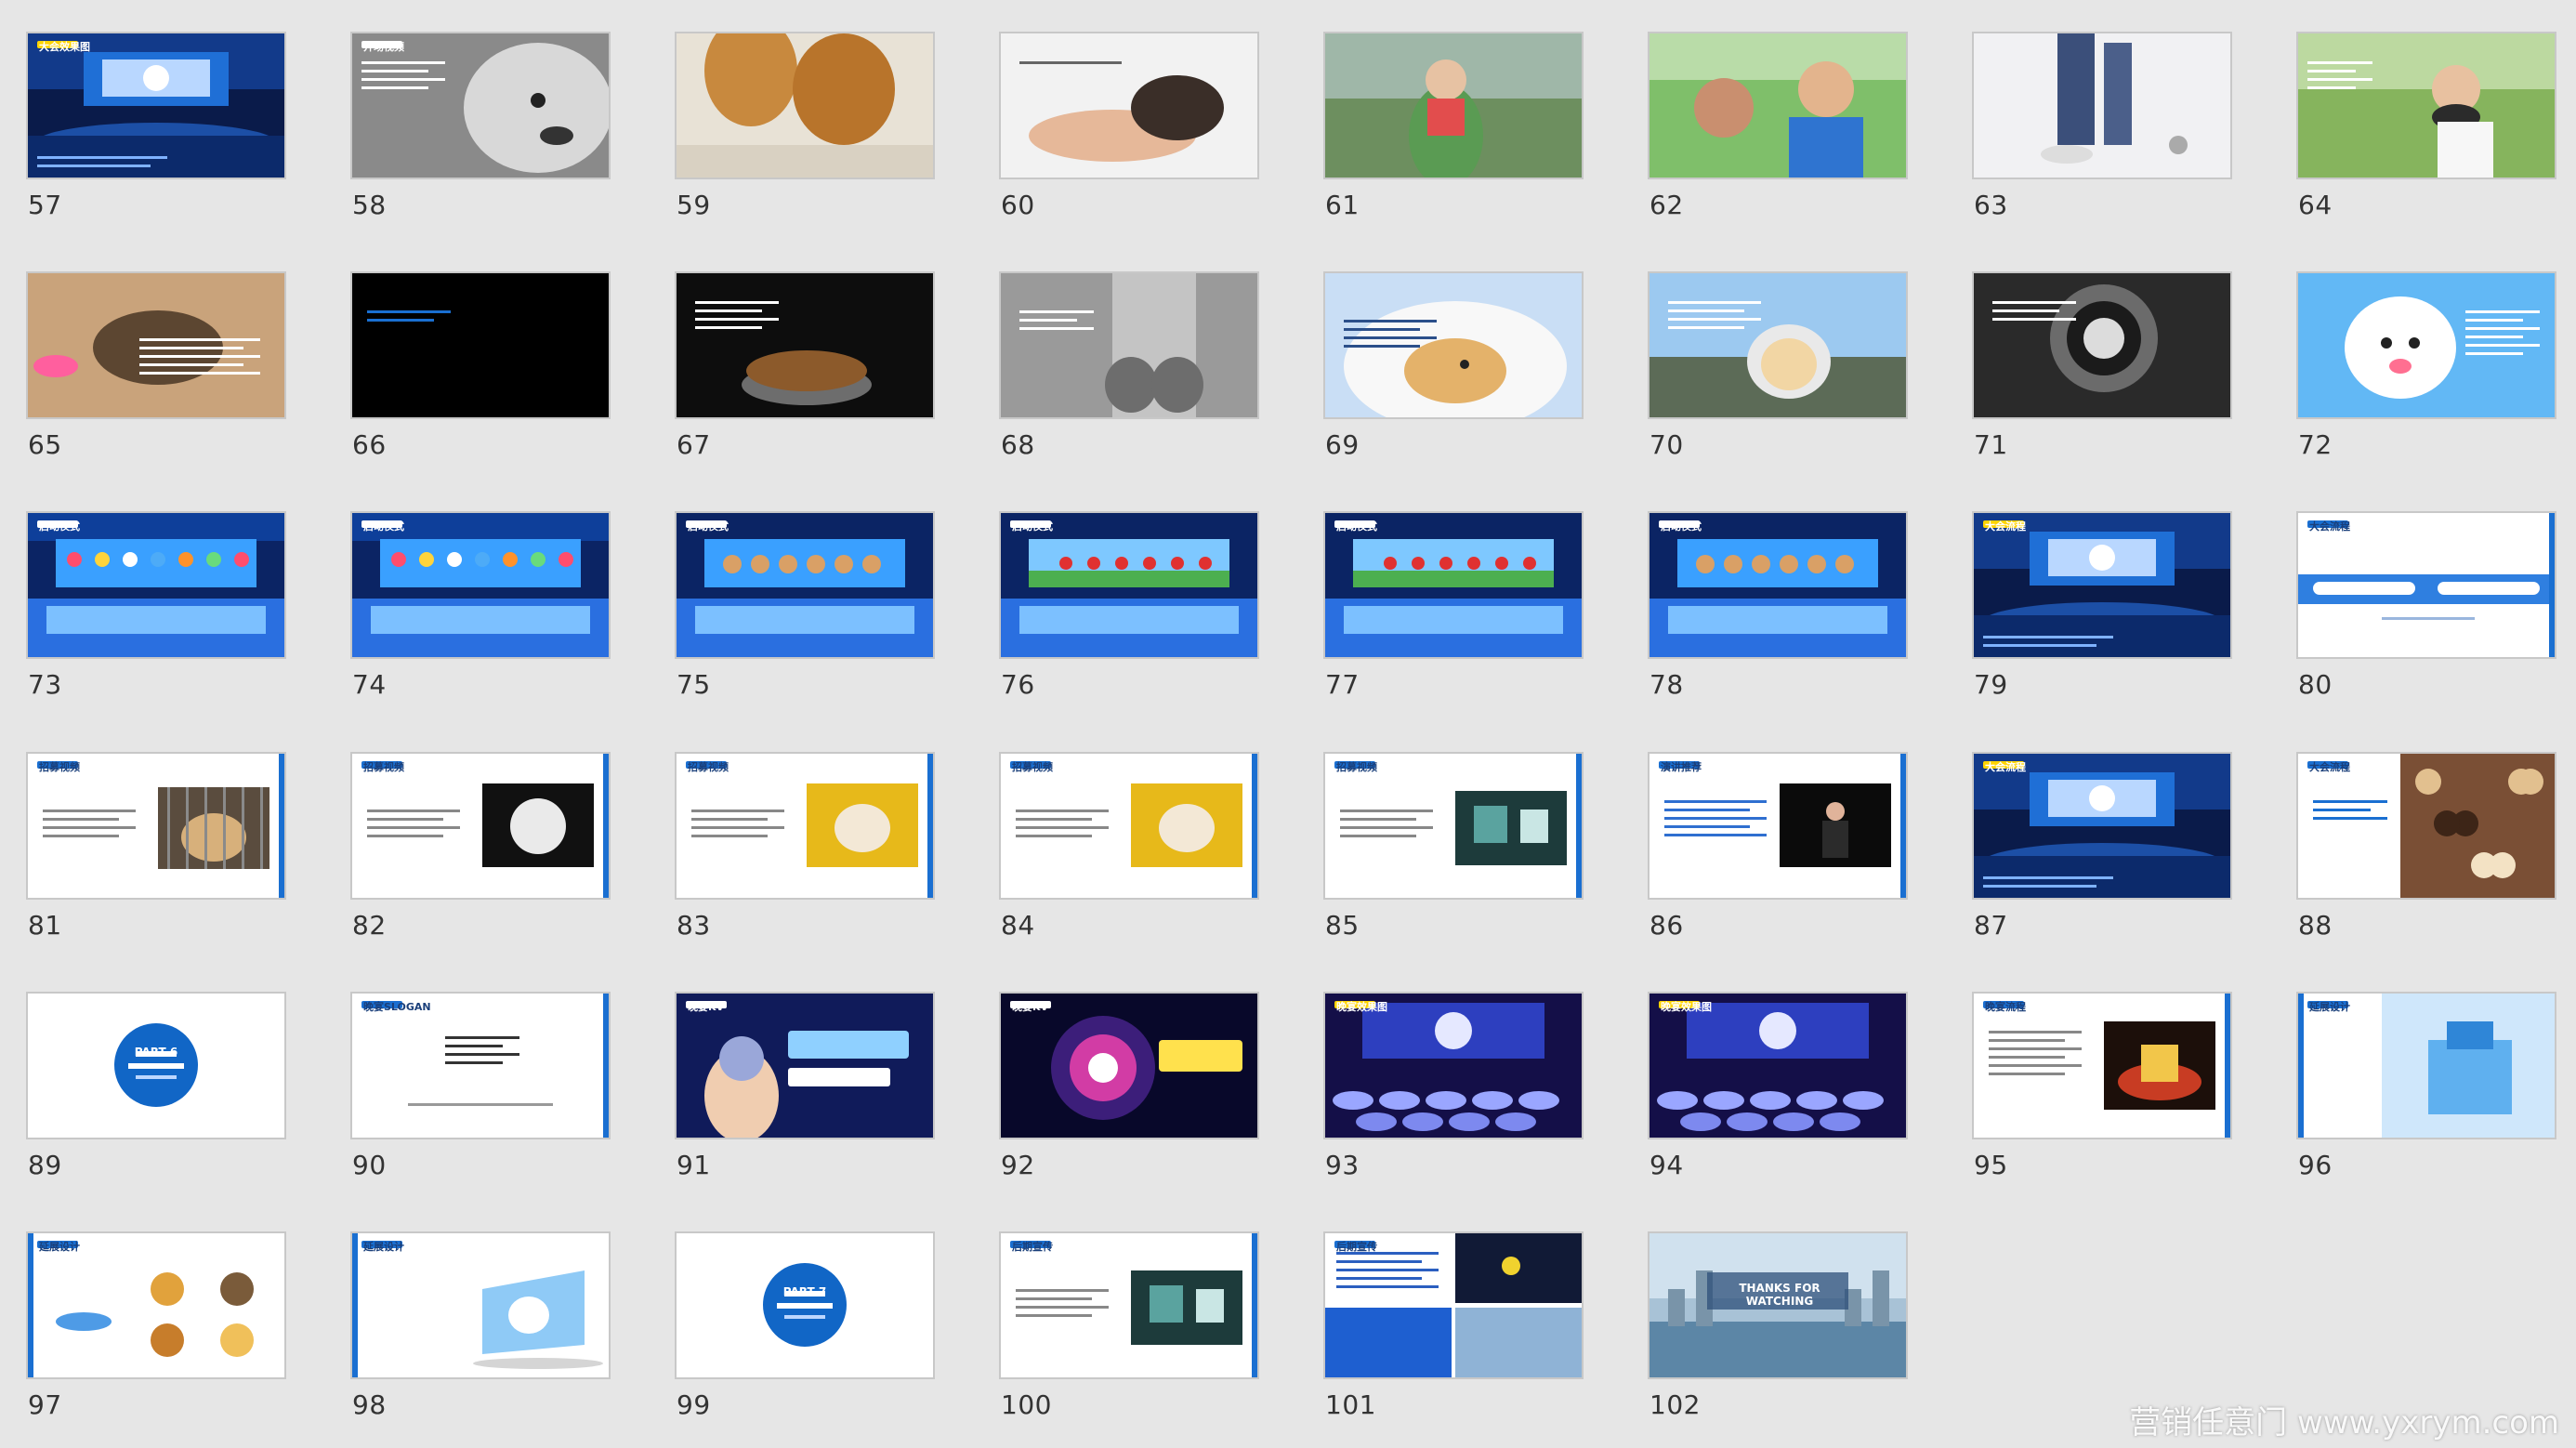 The image size is (2576, 1448). I want to click on slide-thumbnail-69: 69, so click(1453, 366).